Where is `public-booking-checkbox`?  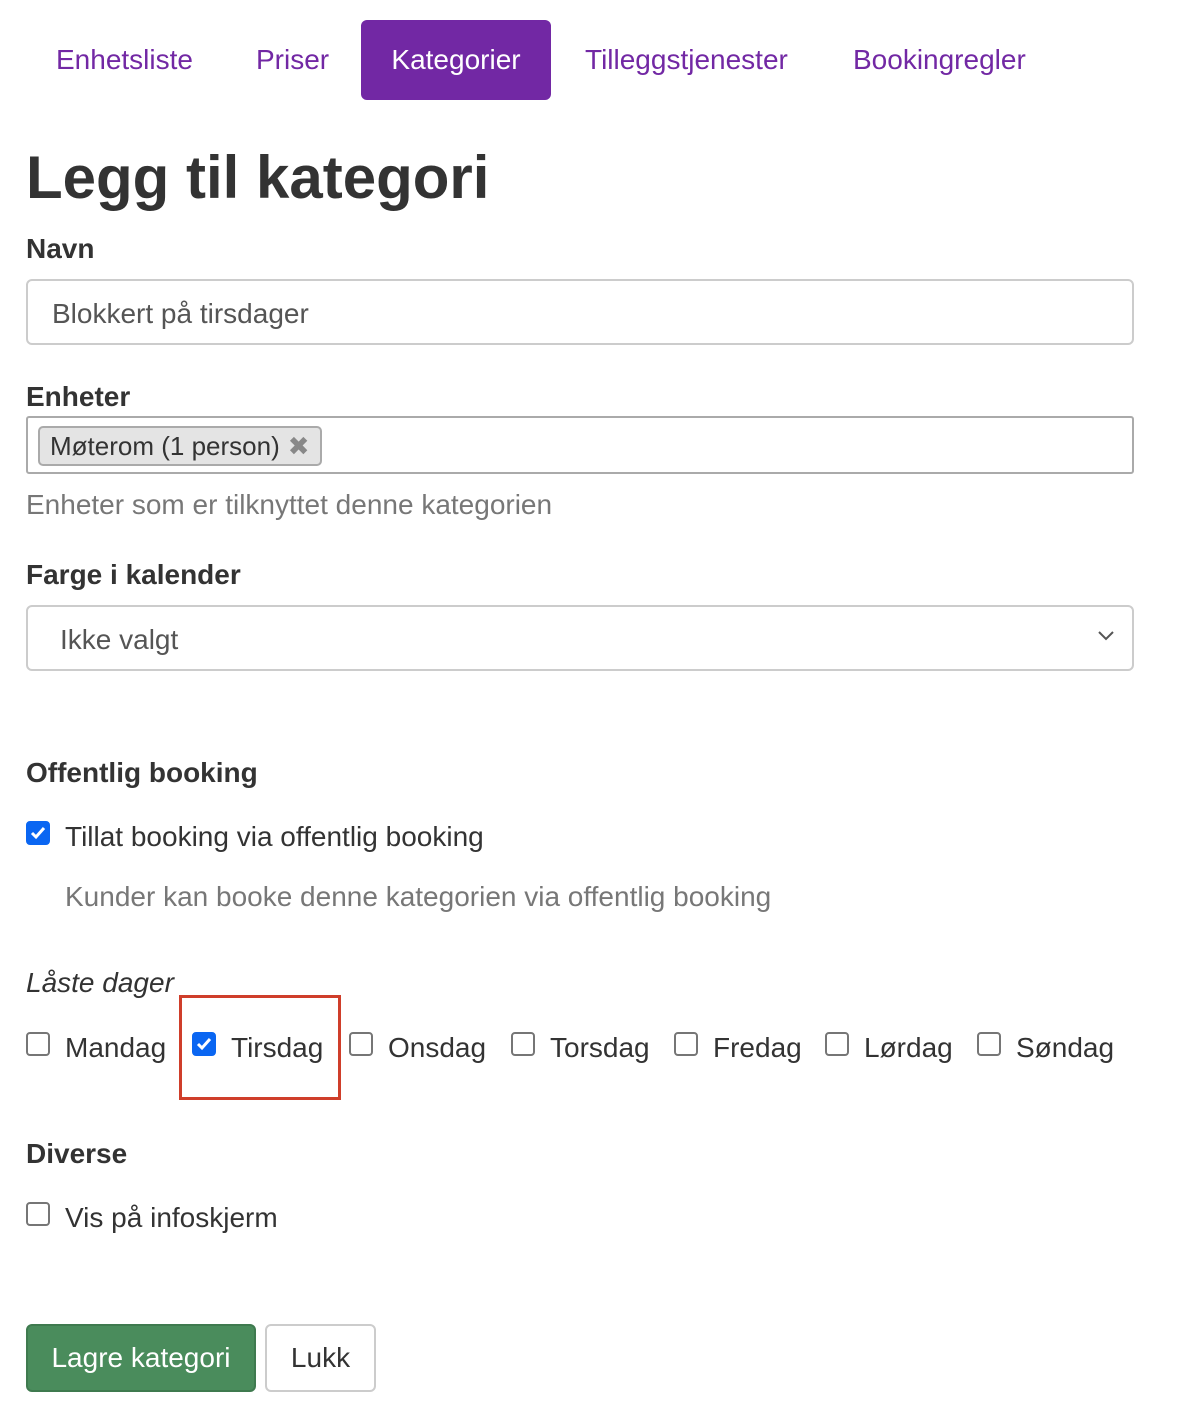
public-booking-checkbox is located at coordinates (38, 833).